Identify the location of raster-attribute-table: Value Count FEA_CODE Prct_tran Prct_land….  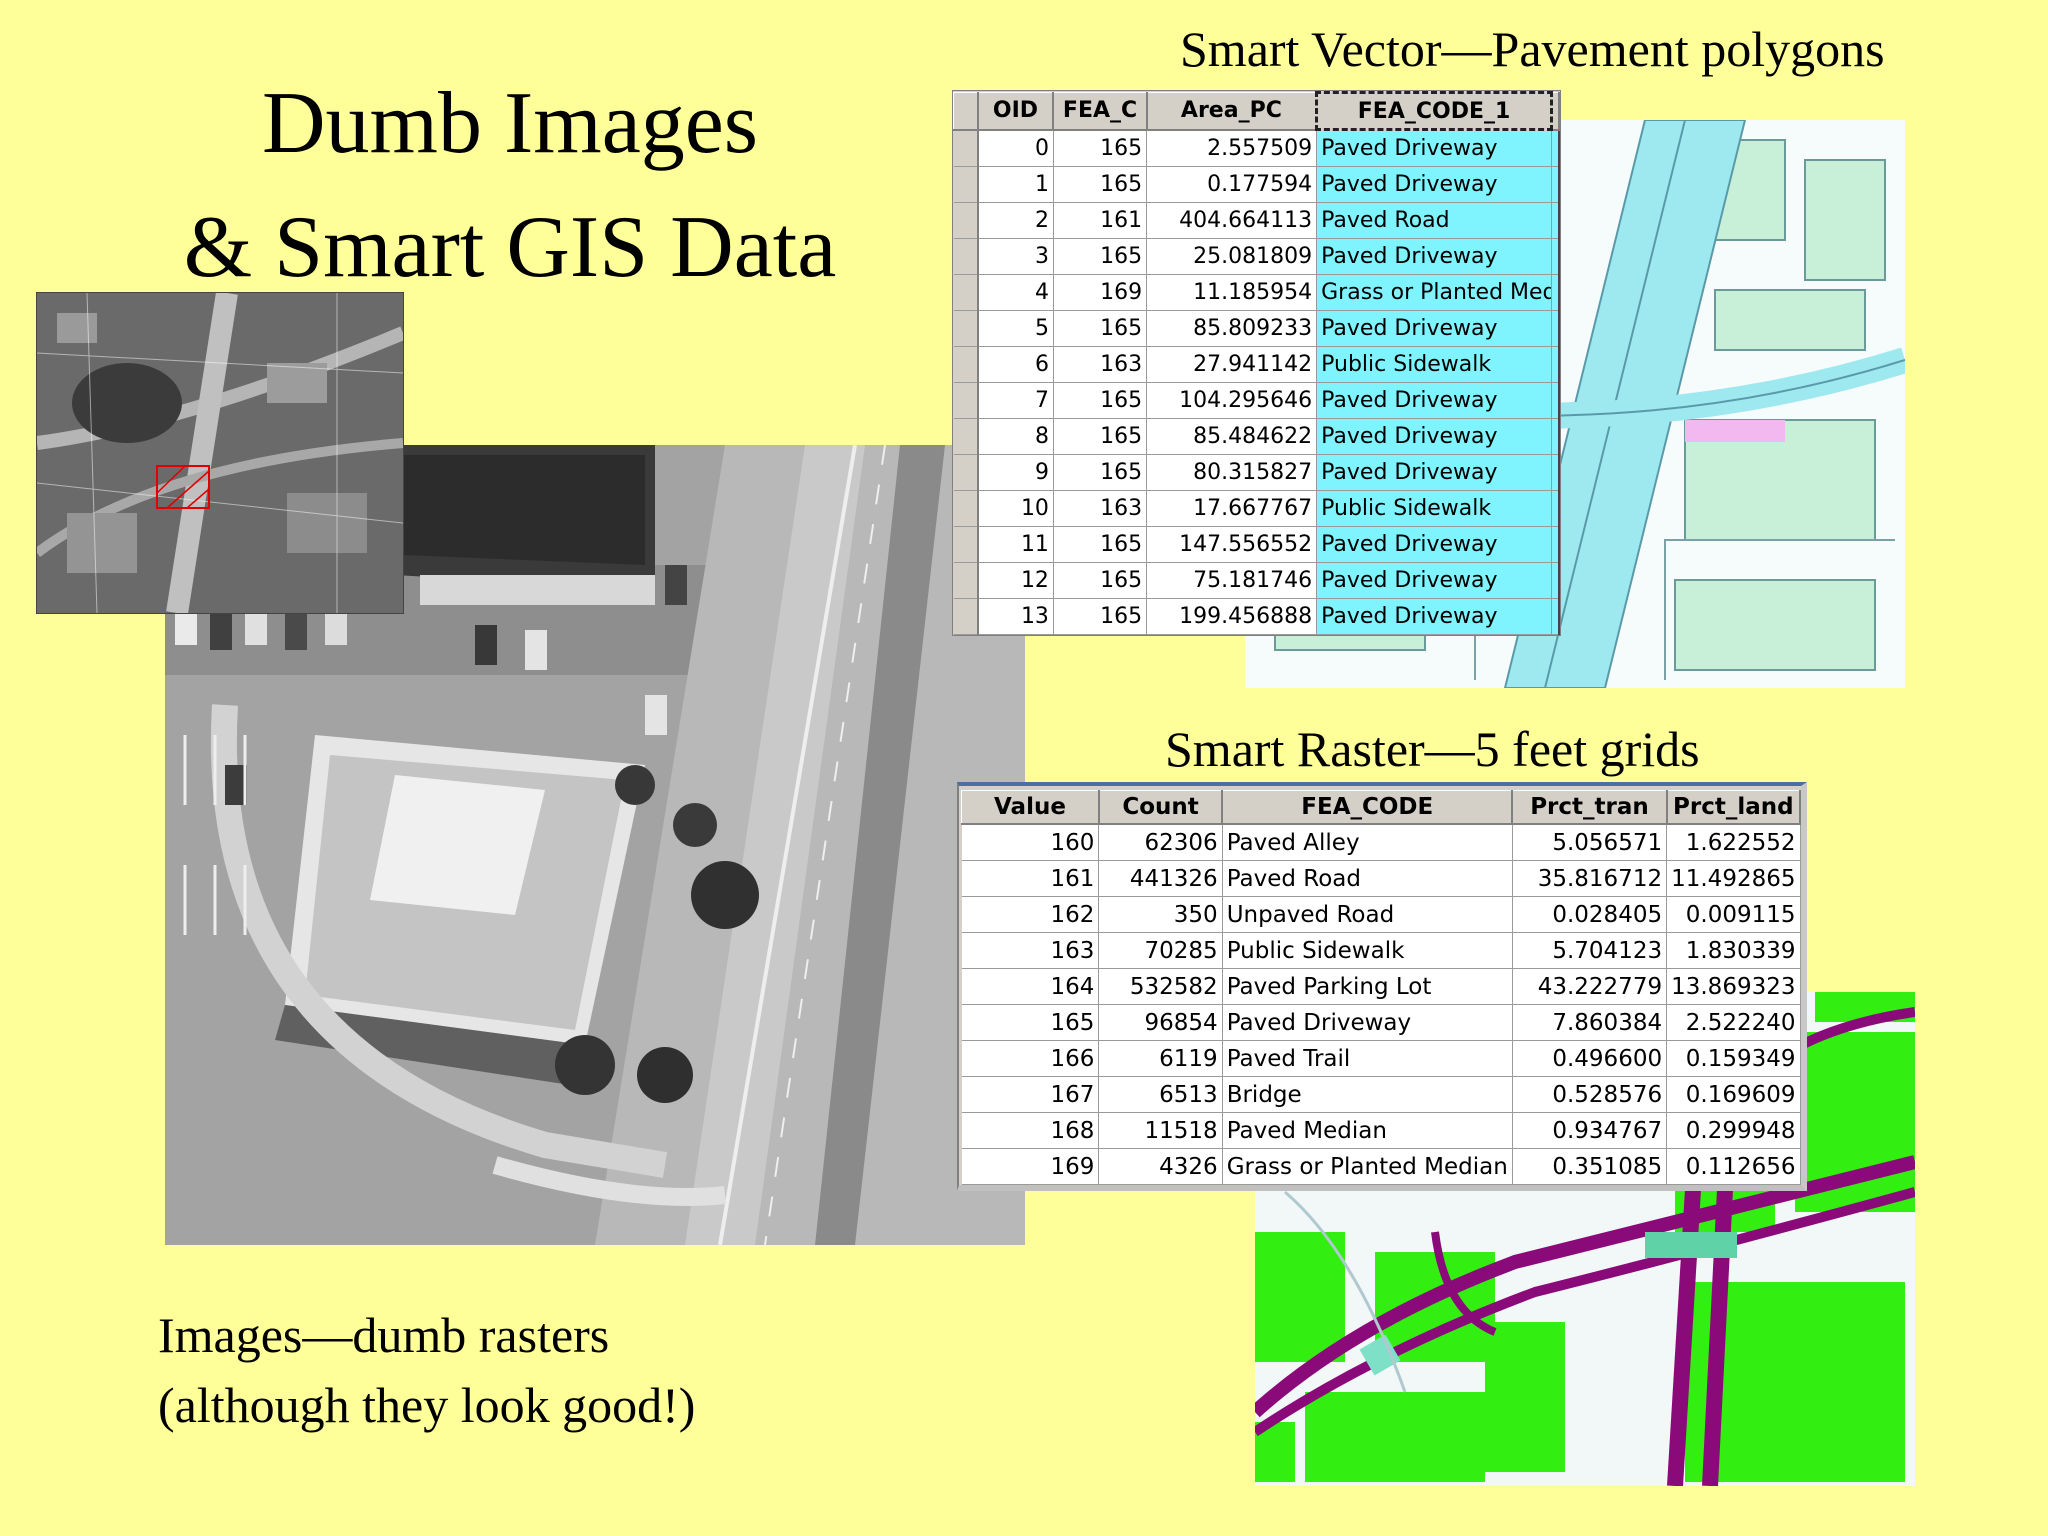
(1382, 986).